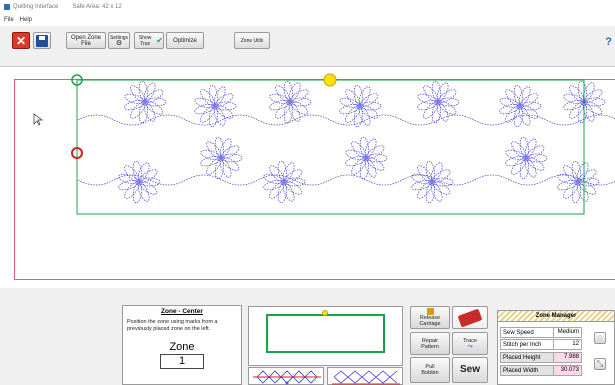 The height and width of the screenshot is (385, 615). What do you see at coordinates (567, 370) in the screenshot?
I see `placed-width-value: 30.073` at bounding box center [567, 370].